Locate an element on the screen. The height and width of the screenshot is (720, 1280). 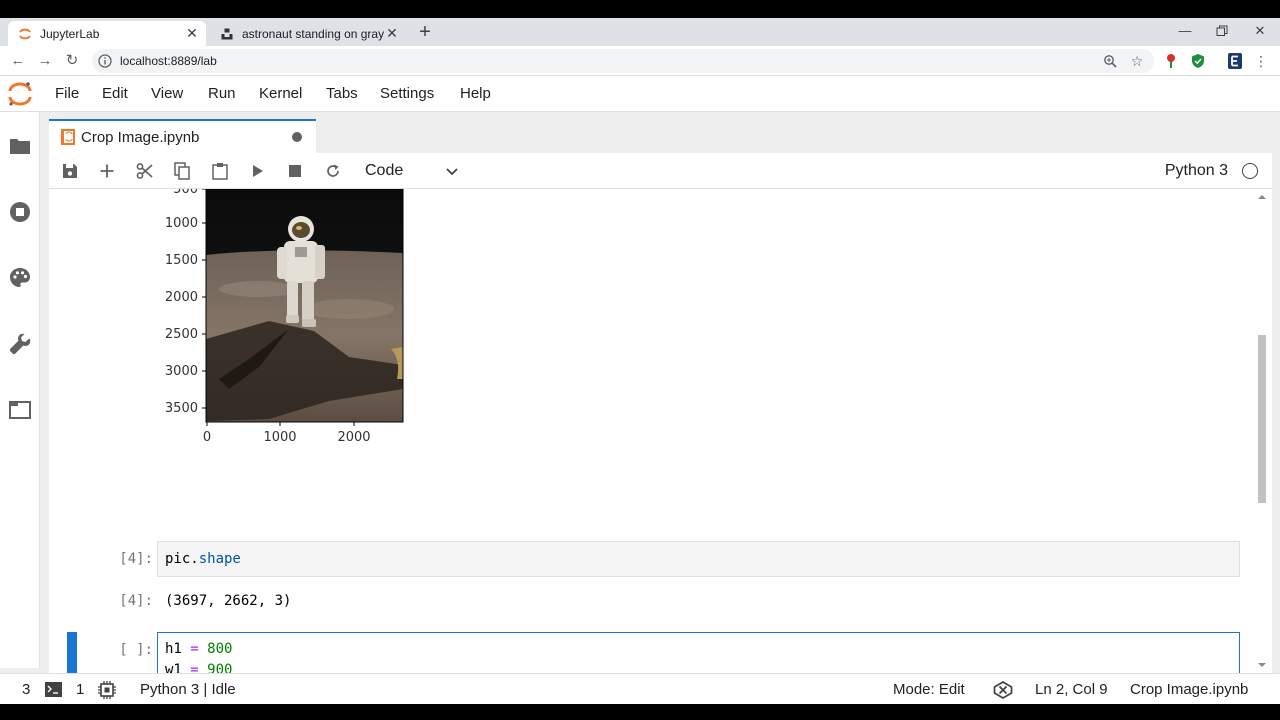
menu-settings: Settings is located at coordinates (407, 93).